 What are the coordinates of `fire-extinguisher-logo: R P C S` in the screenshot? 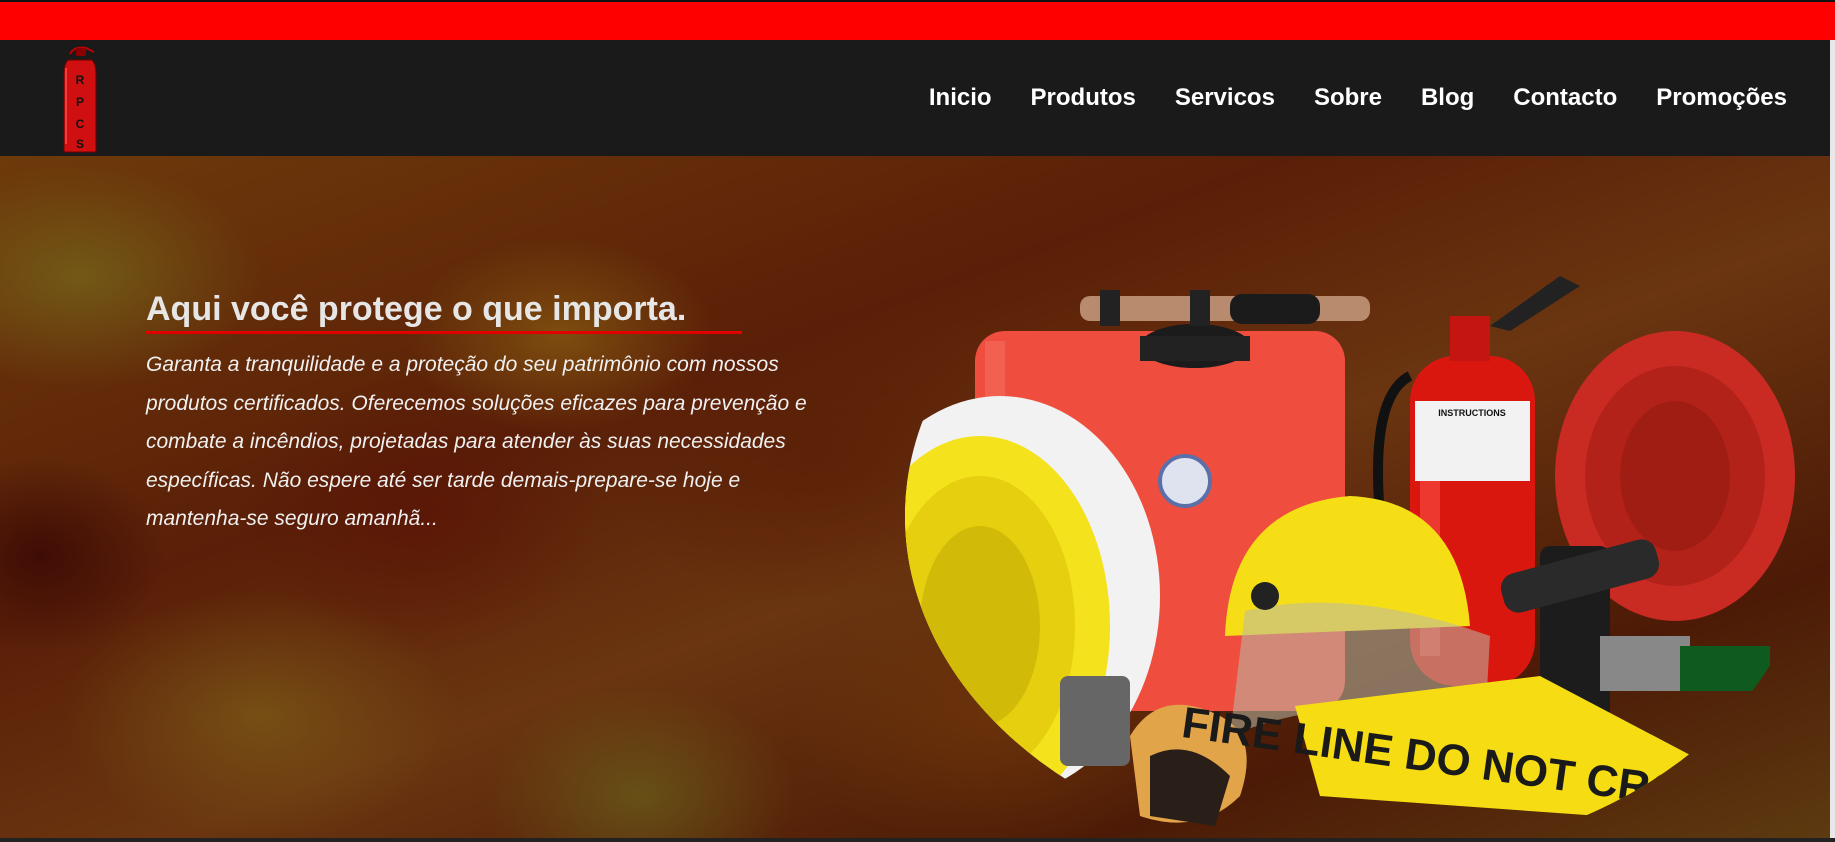 It's located at (82, 100).